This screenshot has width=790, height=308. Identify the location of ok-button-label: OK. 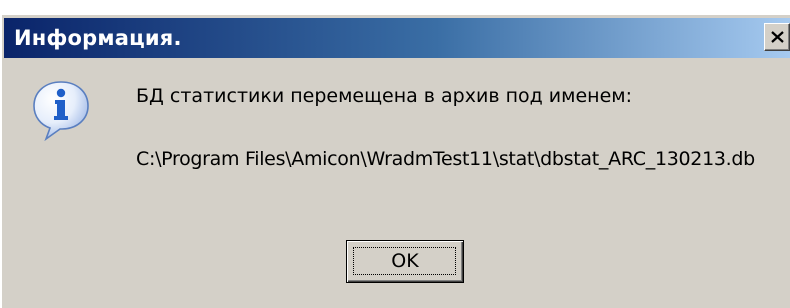
(405, 261).